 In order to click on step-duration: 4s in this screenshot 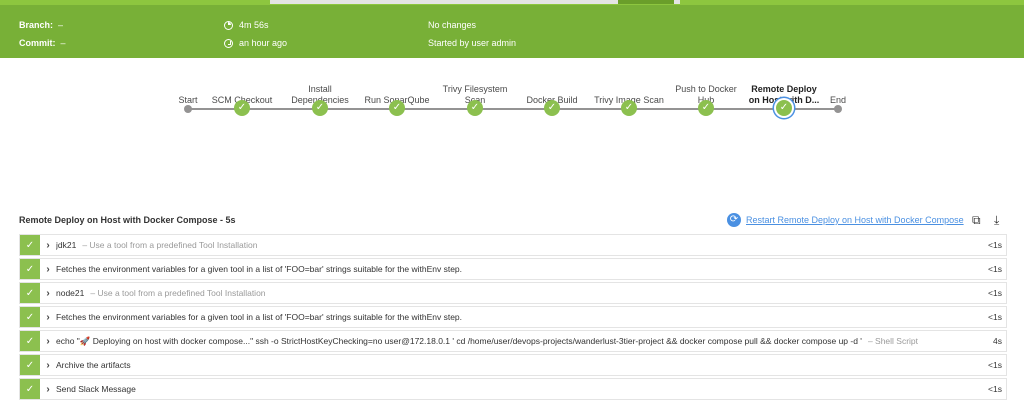, I will do `click(997, 341)`.